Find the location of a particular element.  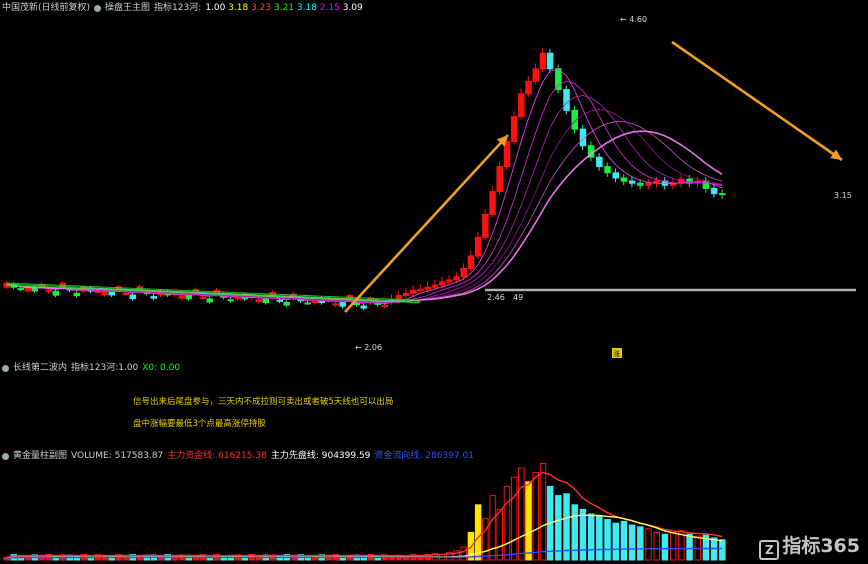

stock-name: 中国茂新(日线前复权) is located at coordinates (46, 8).